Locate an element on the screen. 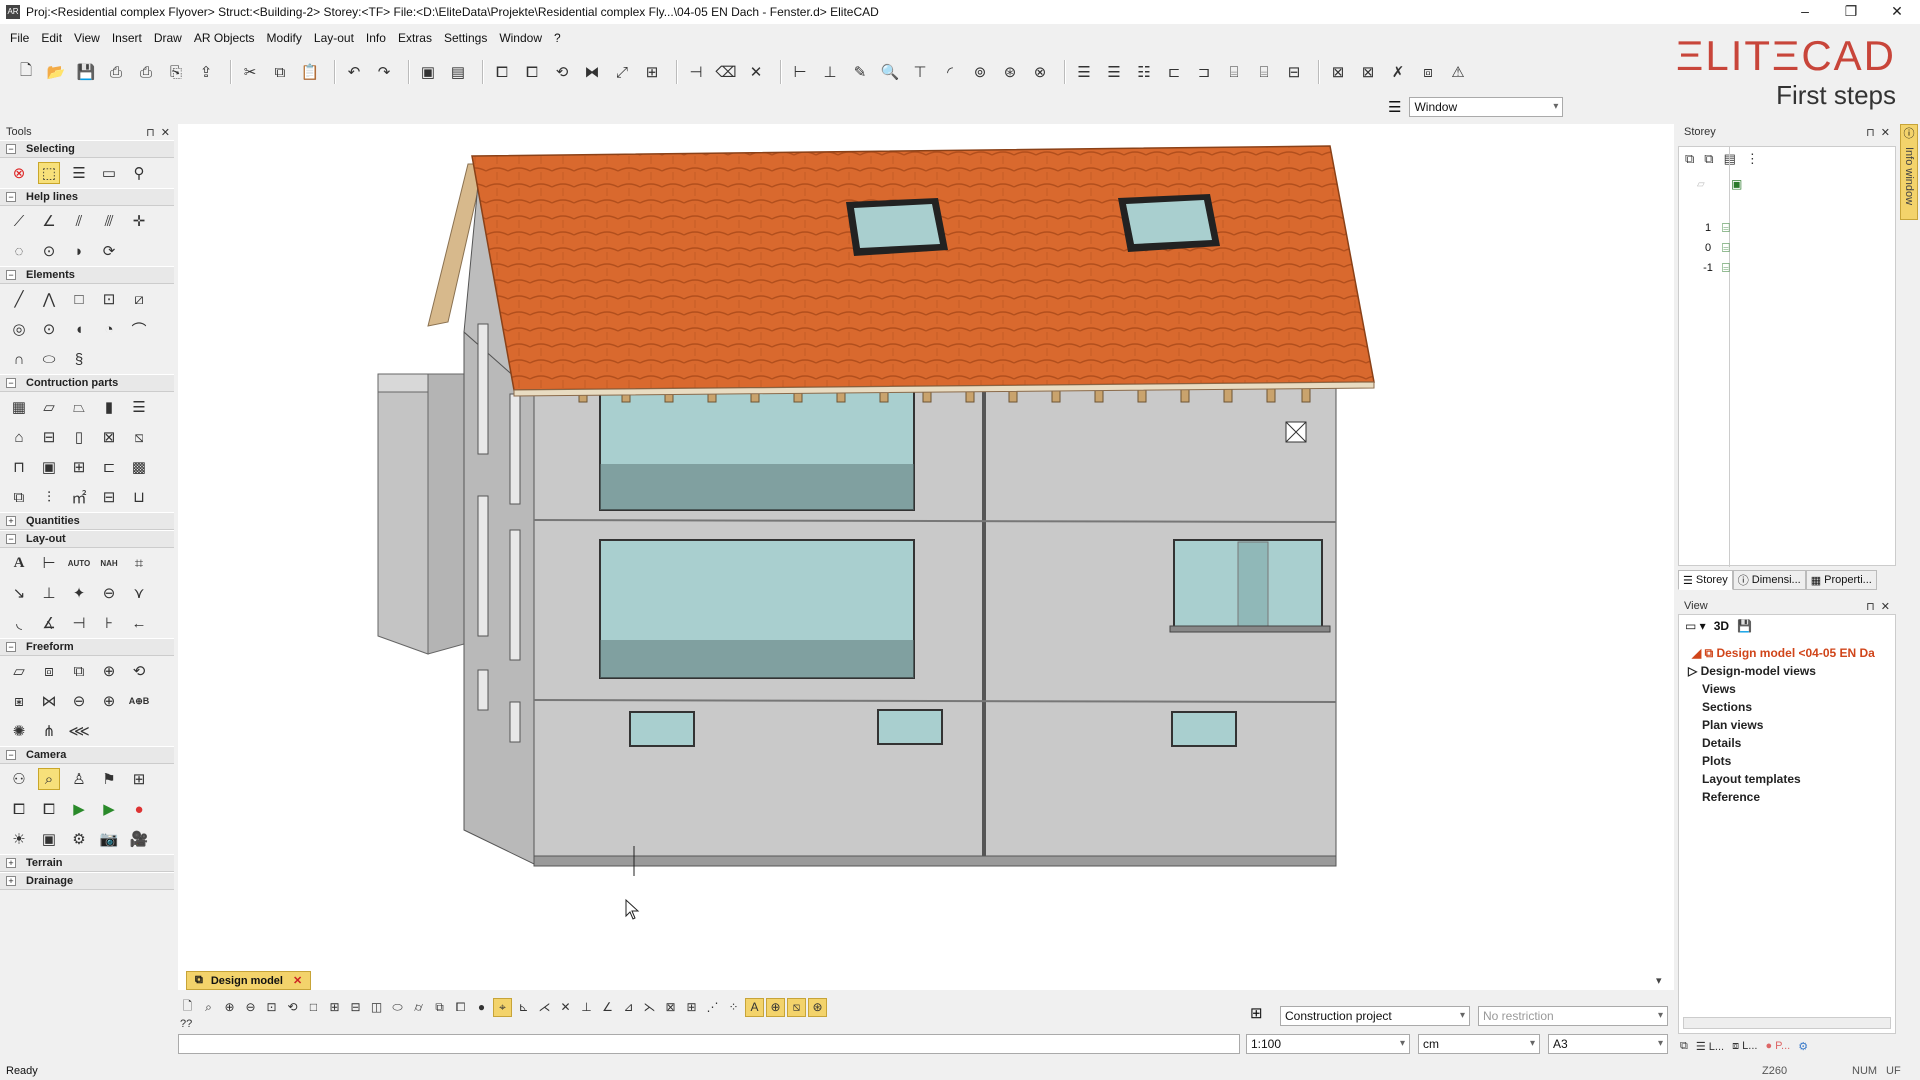 The image size is (1920, 1080). snap-perpendicular-icon: ⊥ is located at coordinates (586, 1007).